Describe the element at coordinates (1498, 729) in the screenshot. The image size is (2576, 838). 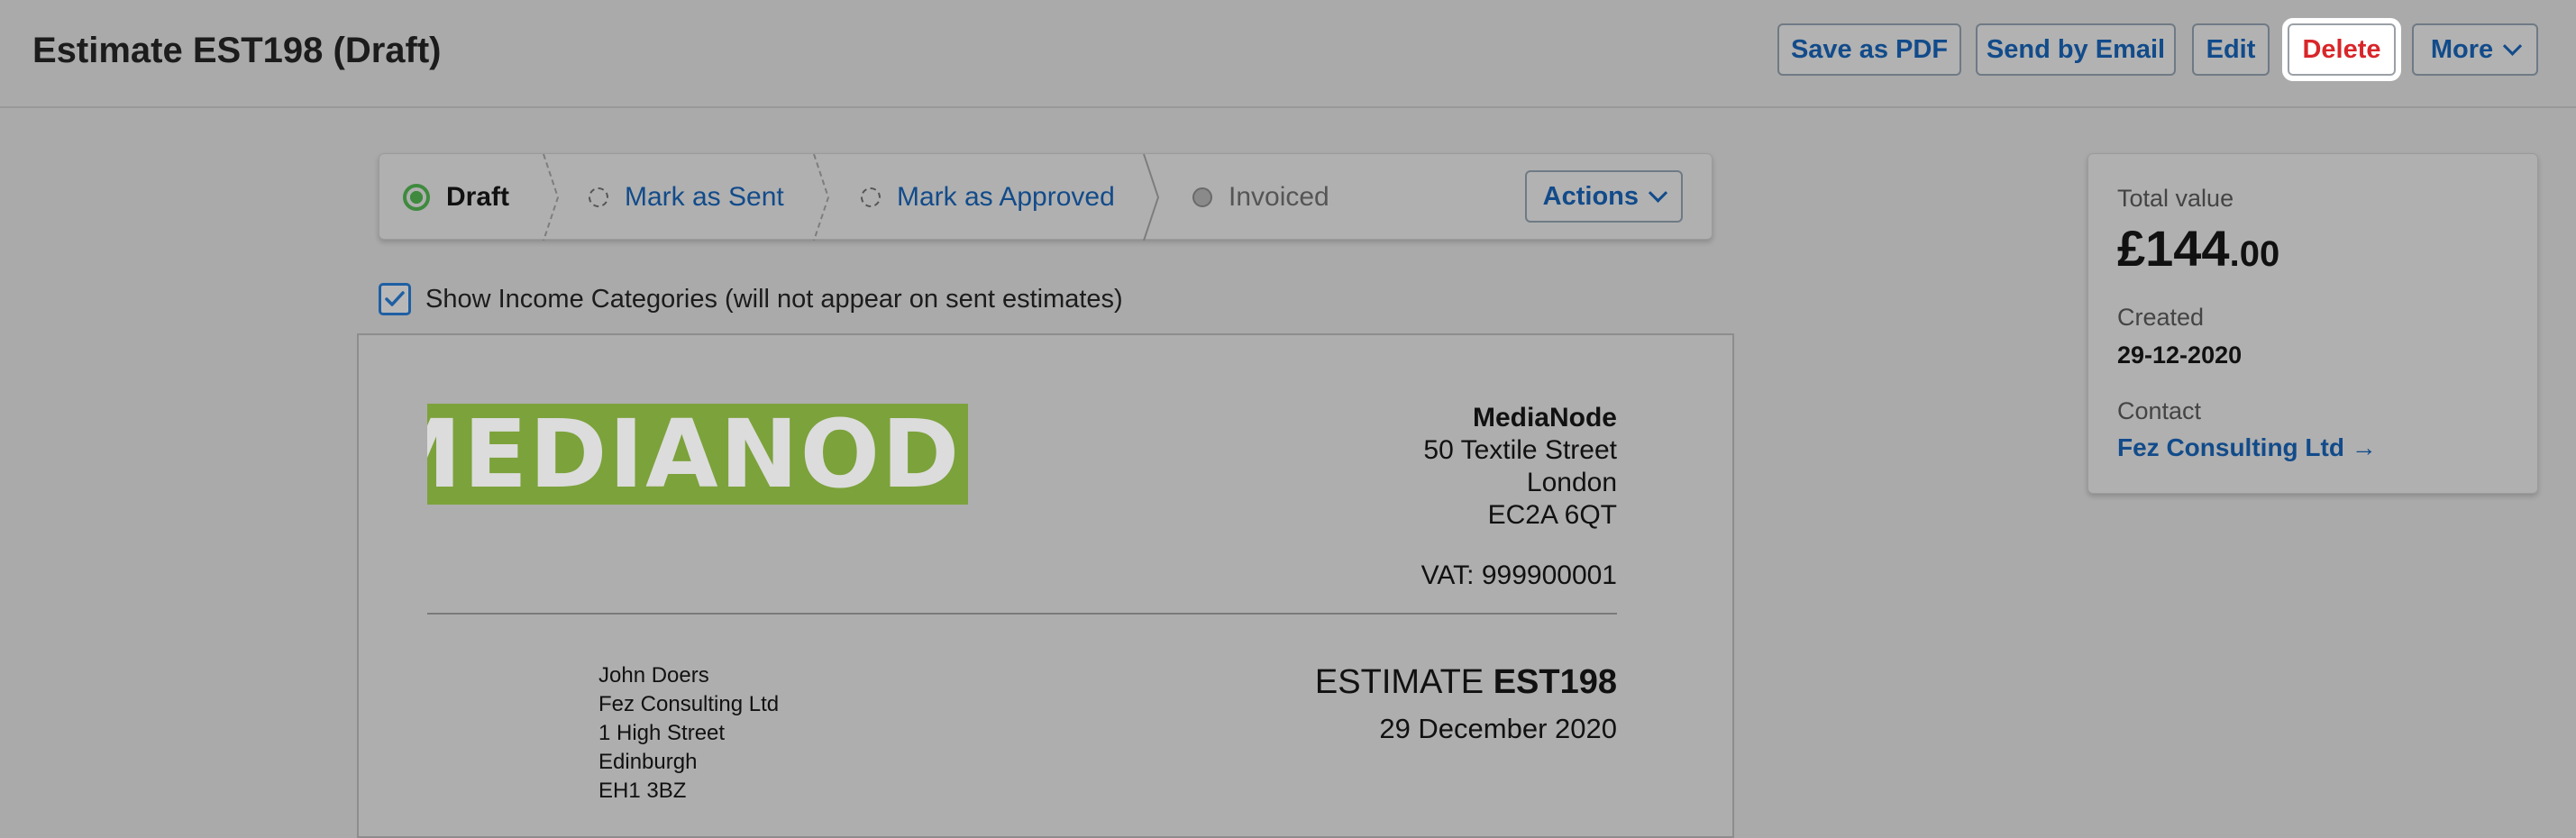
I see `estimate-date: 29 December 2020` at that location.